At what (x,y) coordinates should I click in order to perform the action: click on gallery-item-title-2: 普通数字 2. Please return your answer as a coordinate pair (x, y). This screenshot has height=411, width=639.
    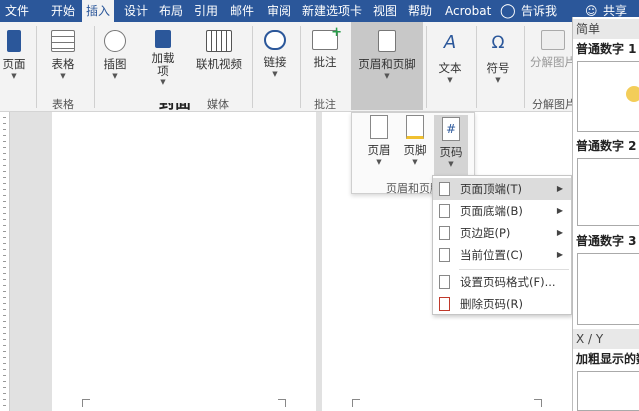
    Looking at the image, I should click on (606, 146).